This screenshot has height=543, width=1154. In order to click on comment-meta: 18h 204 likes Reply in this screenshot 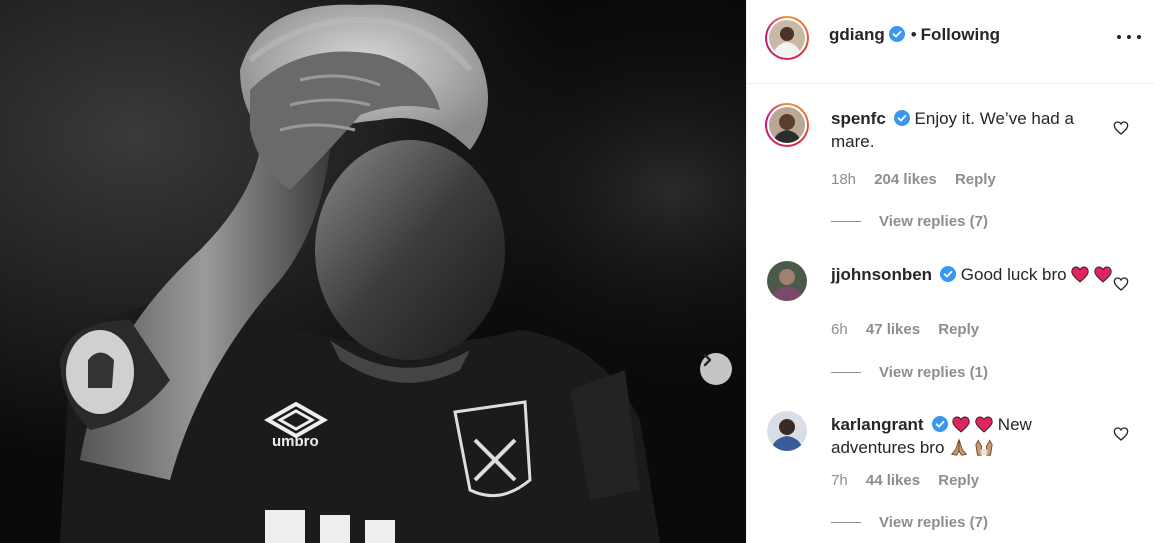, I will do `click(920, 179)`.